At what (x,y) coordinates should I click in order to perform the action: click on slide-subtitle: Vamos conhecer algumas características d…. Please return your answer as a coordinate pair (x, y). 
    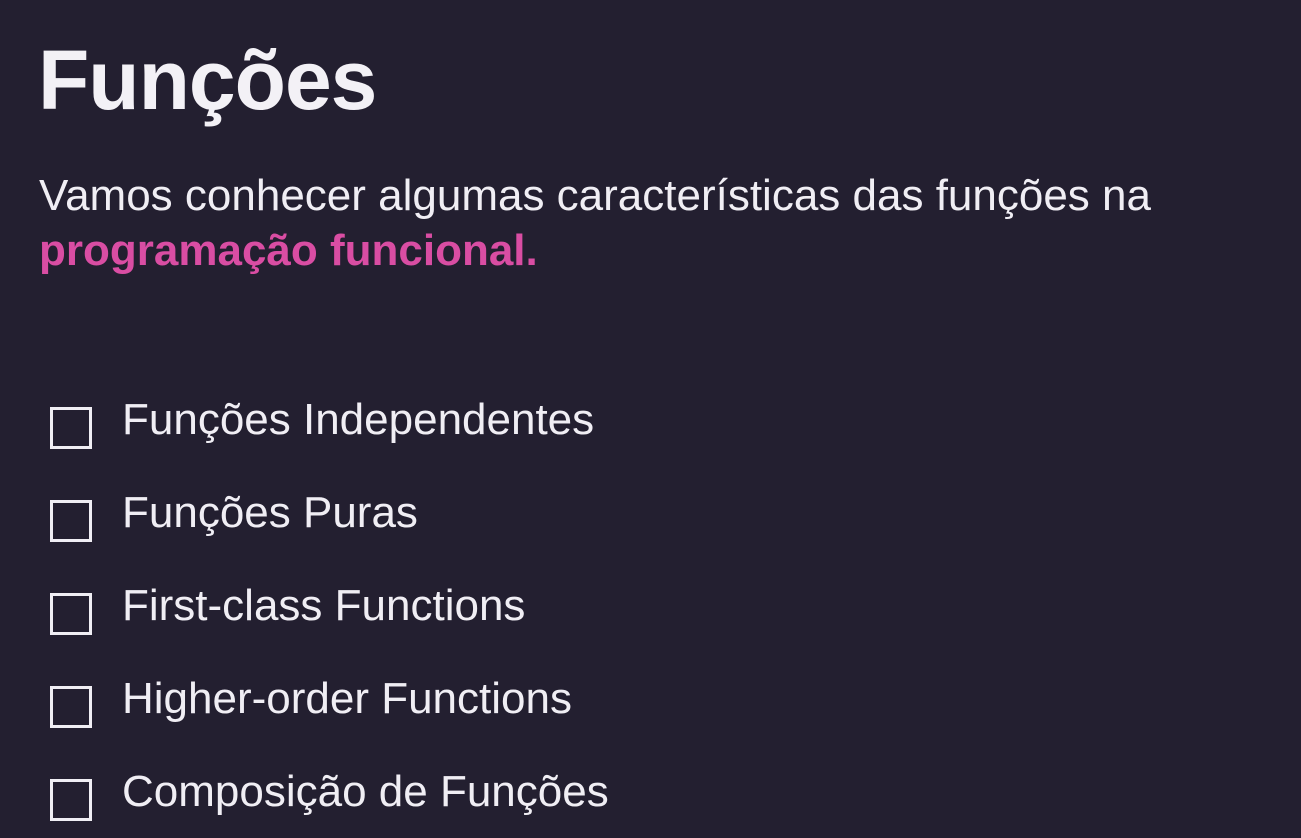
    Looking at the image, I should click on (659, 223).